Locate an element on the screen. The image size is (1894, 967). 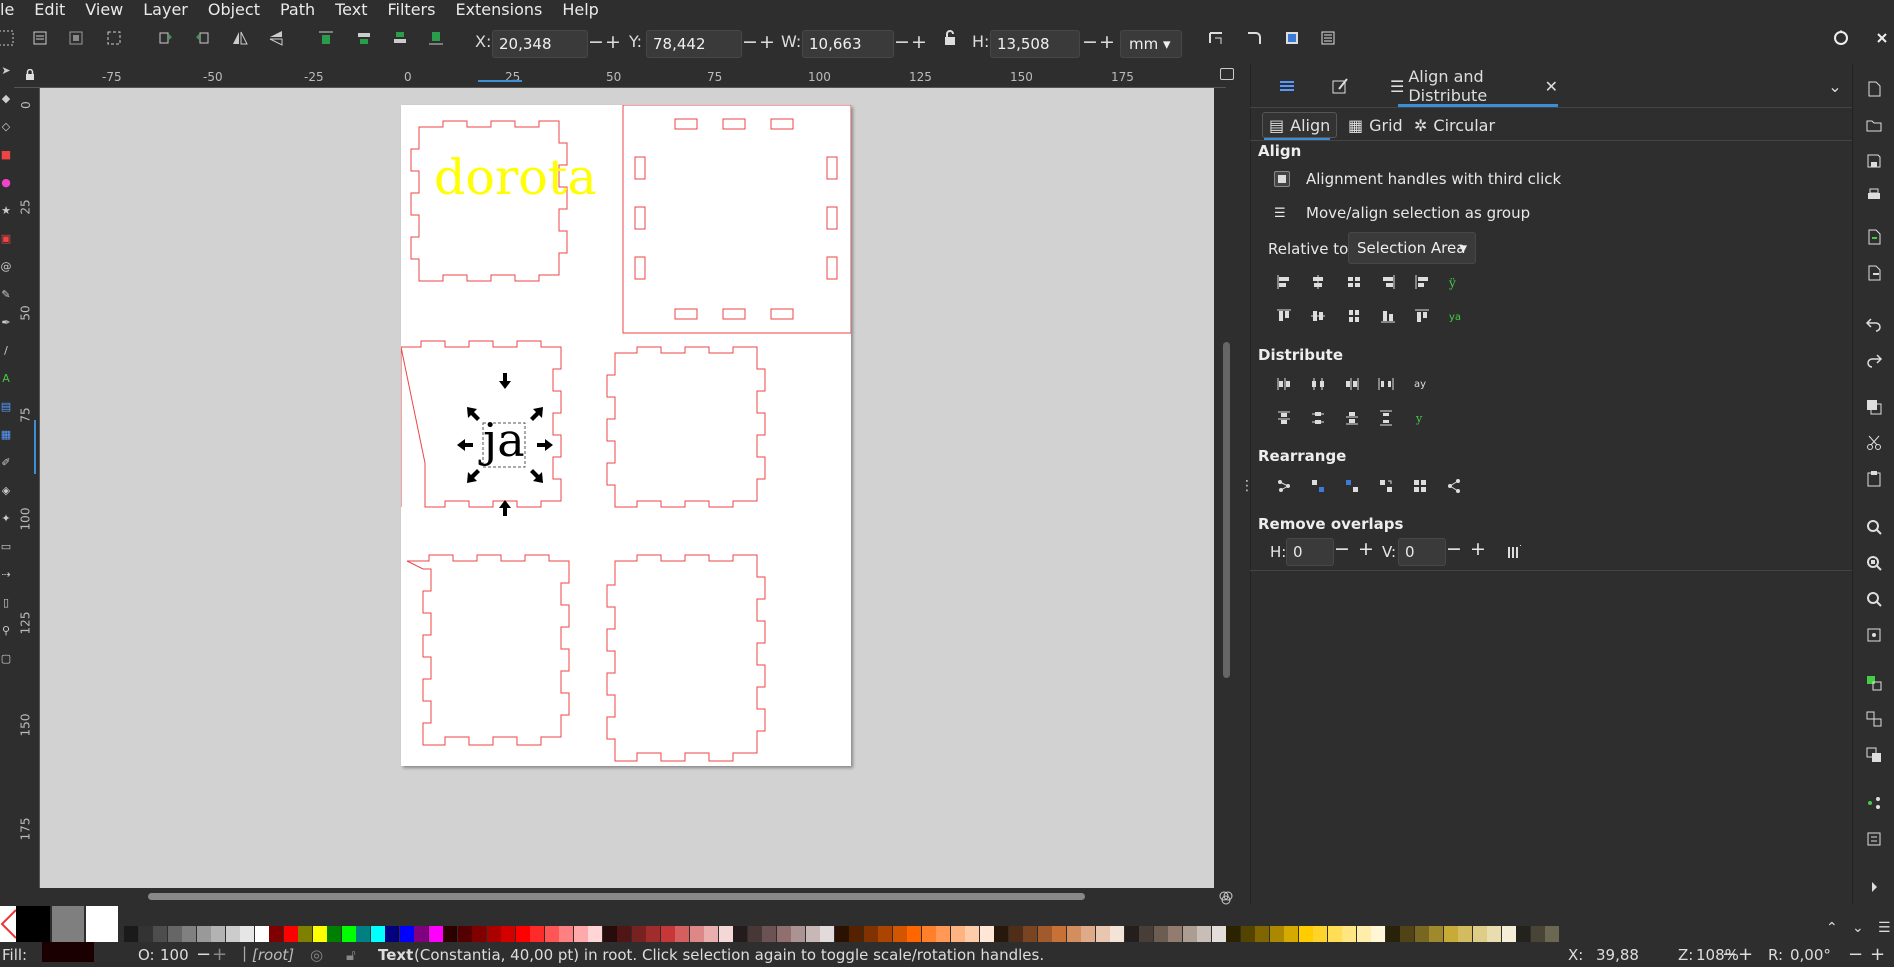
rectangle-tool-icon: ■ is located at coordinates (6, 154).